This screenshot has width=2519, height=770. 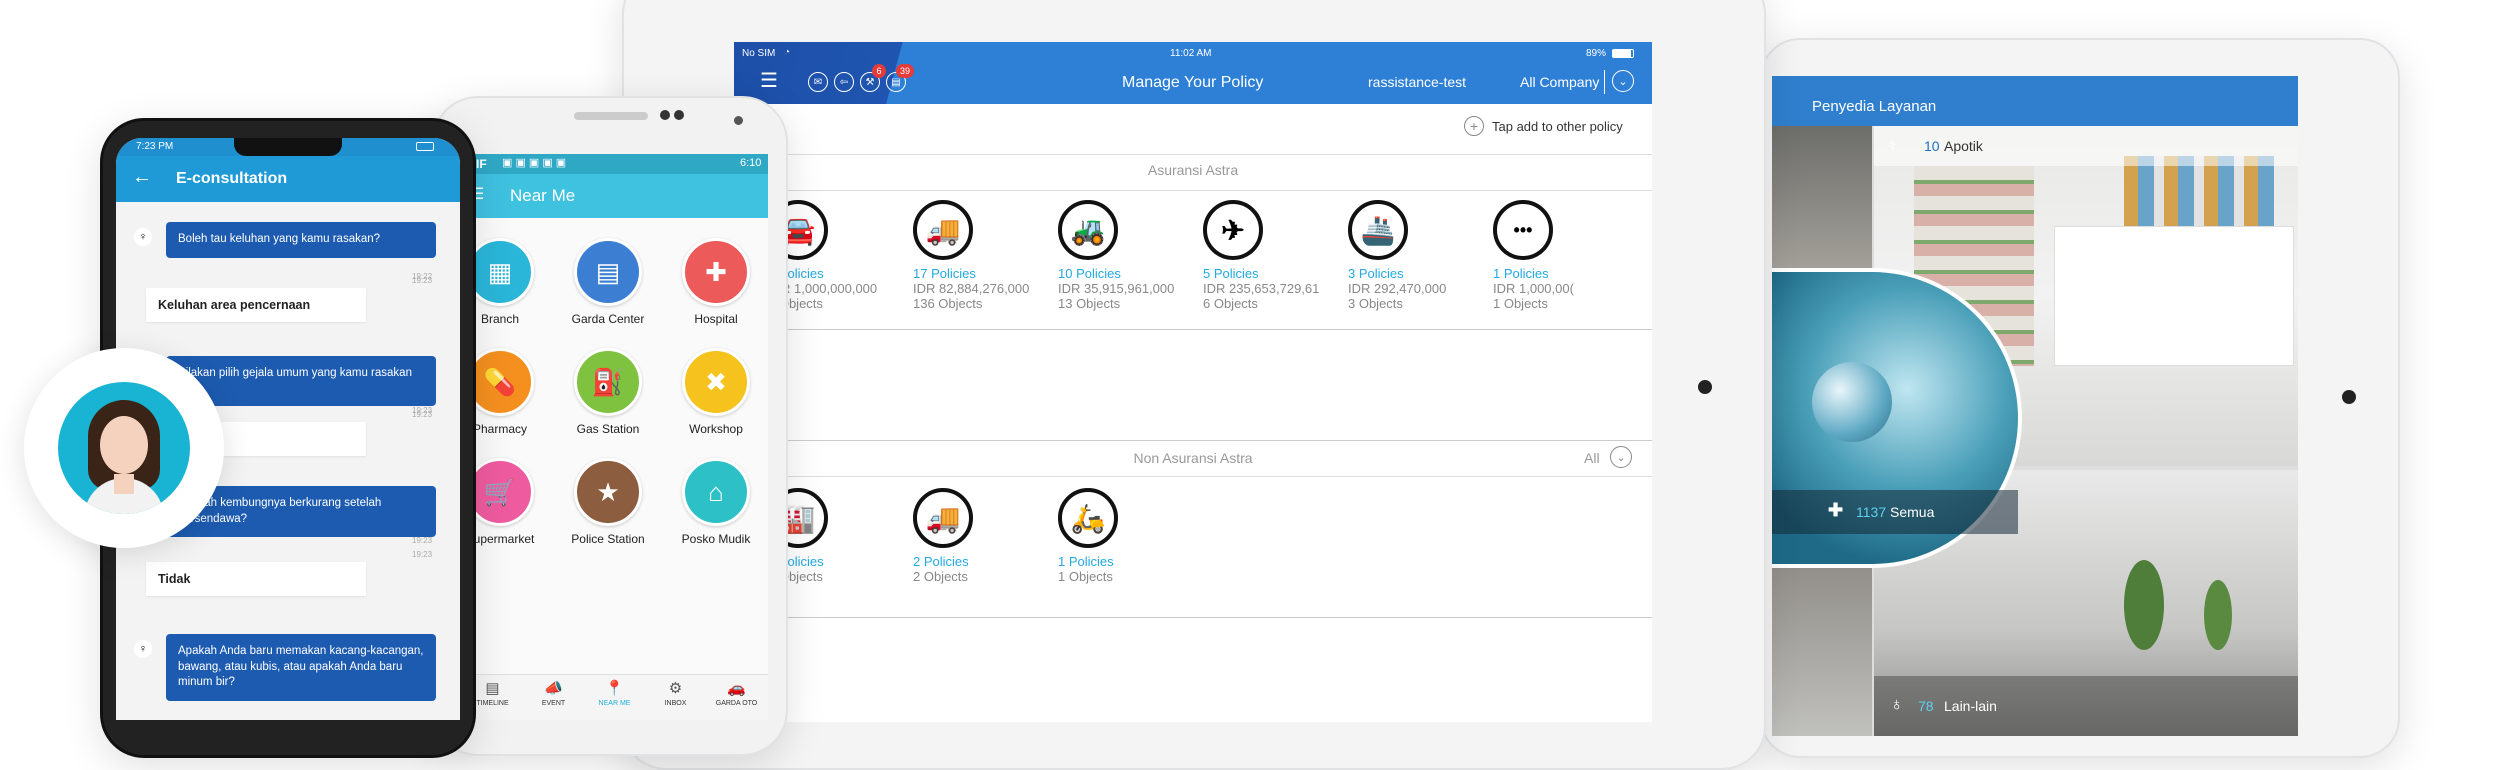 I want to click on section2-title: Non Asuransi Astra, so click(x=1193, y=458).